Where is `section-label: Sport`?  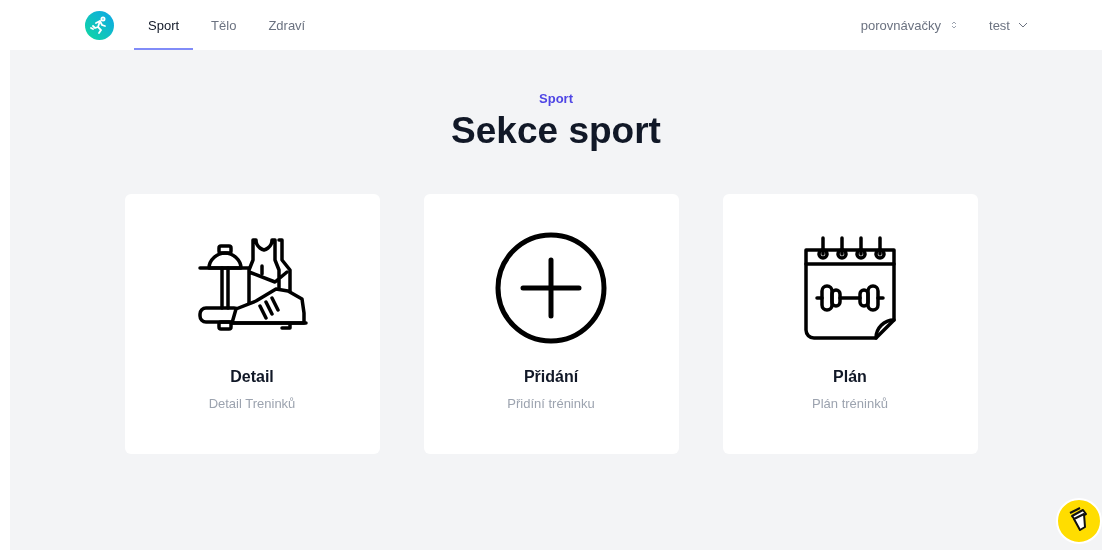
section-label: Sport is located at coordinates (556, 98).